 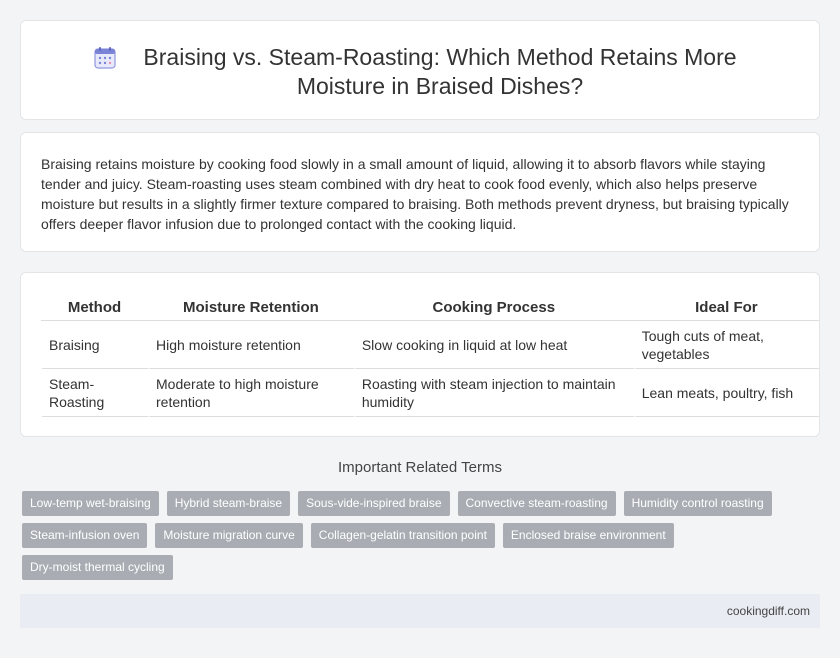 What do you see at coordinates (588, 535) in the screenshot?
I see `related-term-tag: Enclosed braise environment` at bounding box center [588, 535].